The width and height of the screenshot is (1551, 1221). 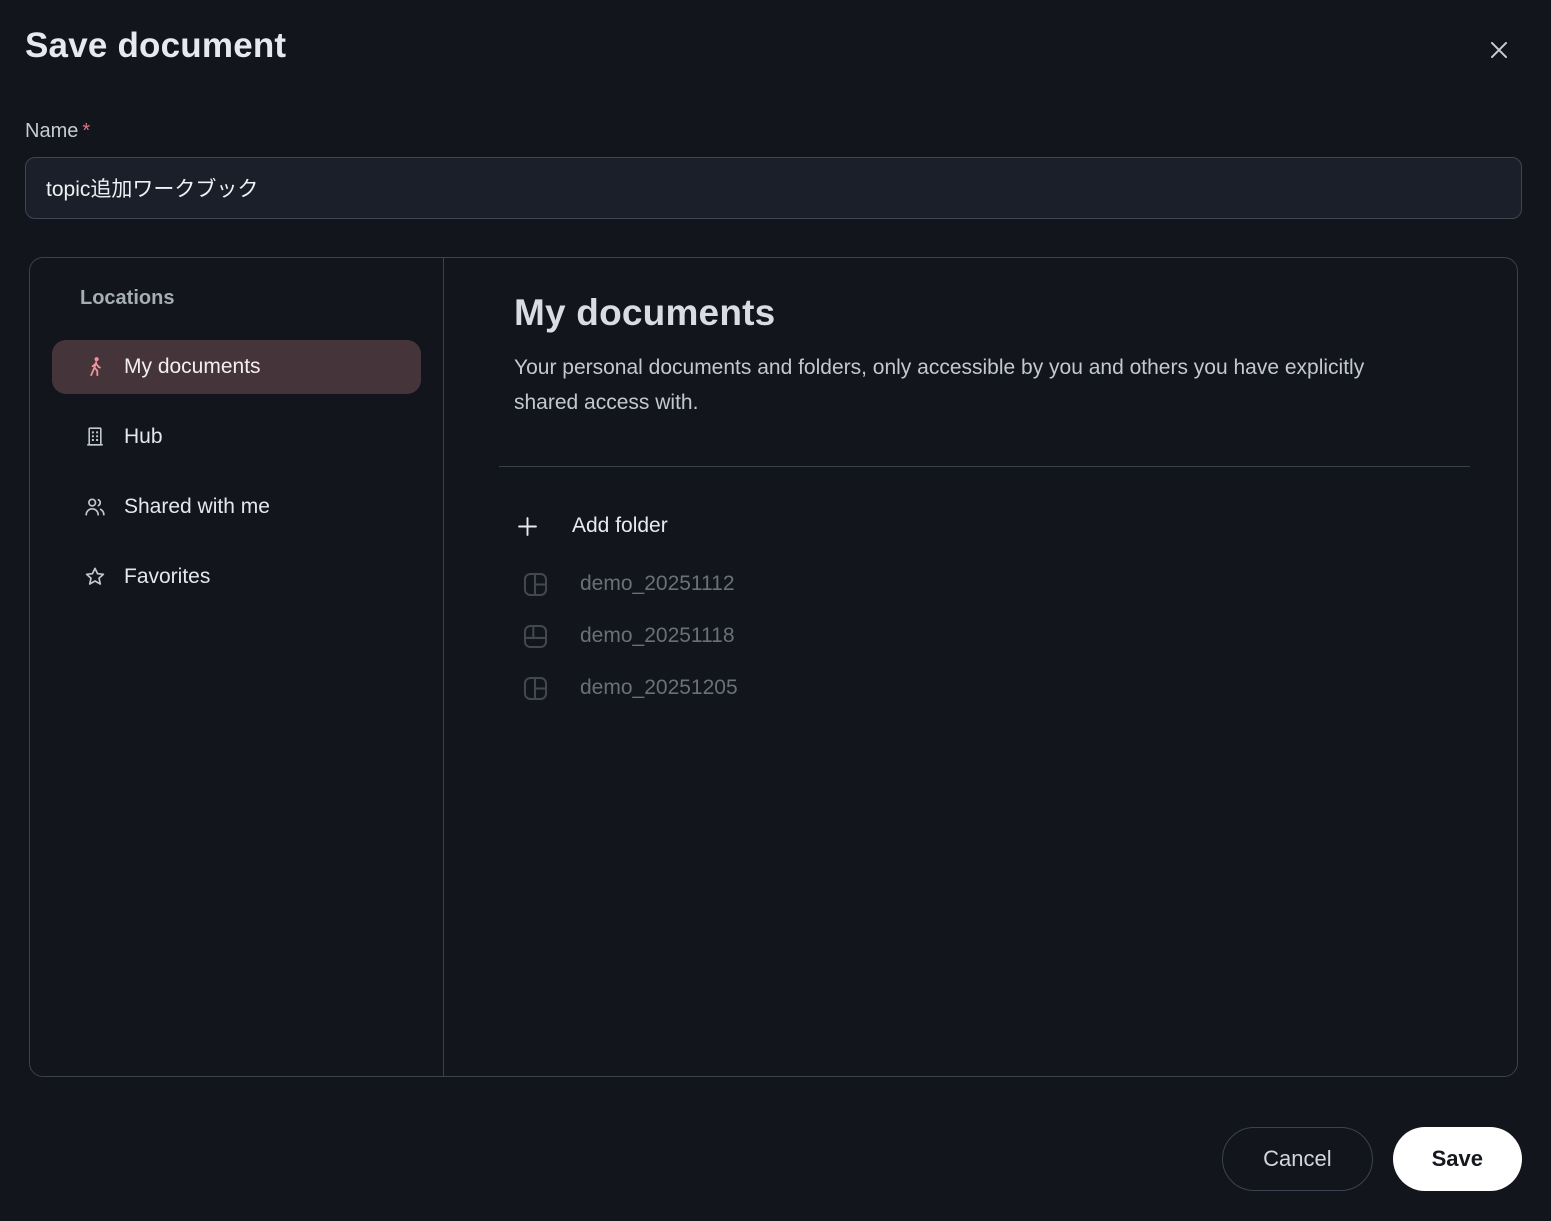 What do you see at coordinates (52, 131) in the screenshot?
I see `name-label-text: Name` at bounding box center [52, 131].